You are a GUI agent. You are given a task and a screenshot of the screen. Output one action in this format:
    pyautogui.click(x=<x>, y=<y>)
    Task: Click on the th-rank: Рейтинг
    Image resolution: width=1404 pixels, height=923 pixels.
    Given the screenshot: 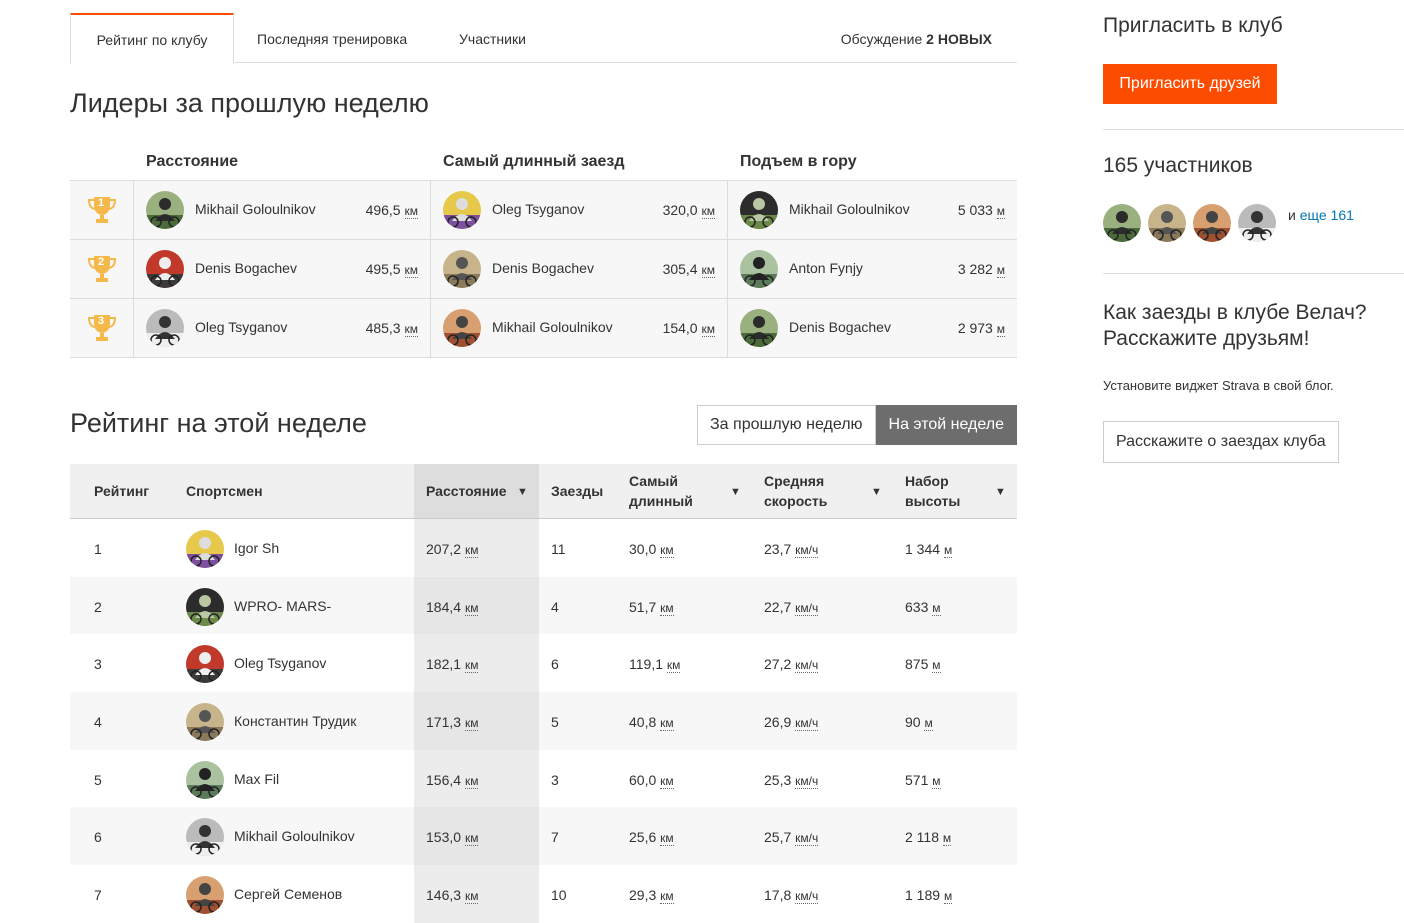 What is the action you would take?
    pyautogui.click(x=122, y=491)
    